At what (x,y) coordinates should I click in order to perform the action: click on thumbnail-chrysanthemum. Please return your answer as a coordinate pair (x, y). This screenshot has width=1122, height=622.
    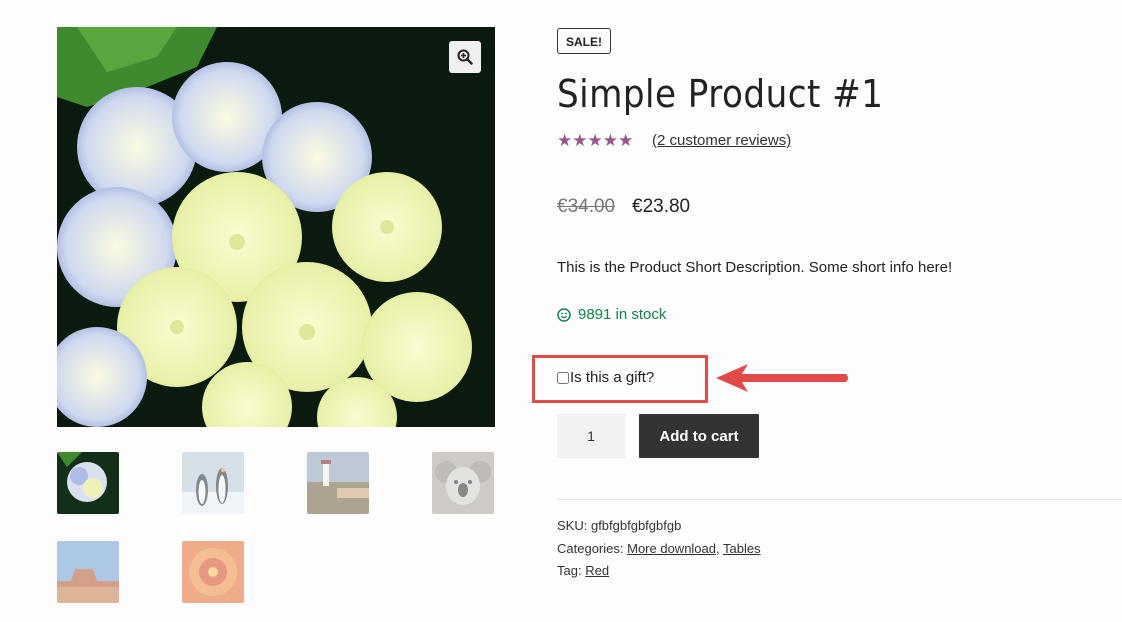
    Looking at the image, I should click on (213, 572).